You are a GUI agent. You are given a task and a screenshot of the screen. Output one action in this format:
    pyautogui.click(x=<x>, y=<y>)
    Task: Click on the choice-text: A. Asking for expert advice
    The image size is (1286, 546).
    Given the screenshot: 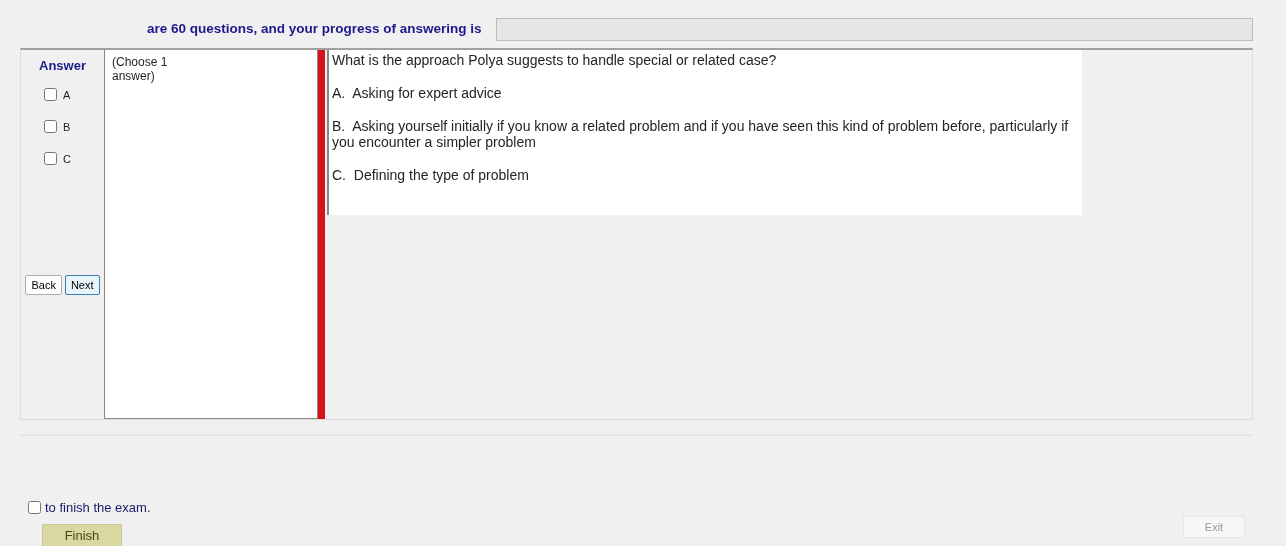 What is the action you would take?
    pyautogui.click(x=417, y=93)
    